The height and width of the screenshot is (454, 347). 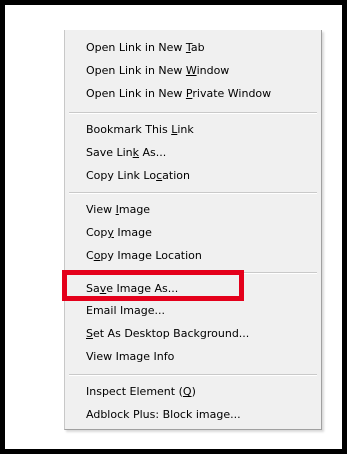 I want to click on menu-item-open-link-new-tab: Open Link in New Tab, so click(x=193, y=48).